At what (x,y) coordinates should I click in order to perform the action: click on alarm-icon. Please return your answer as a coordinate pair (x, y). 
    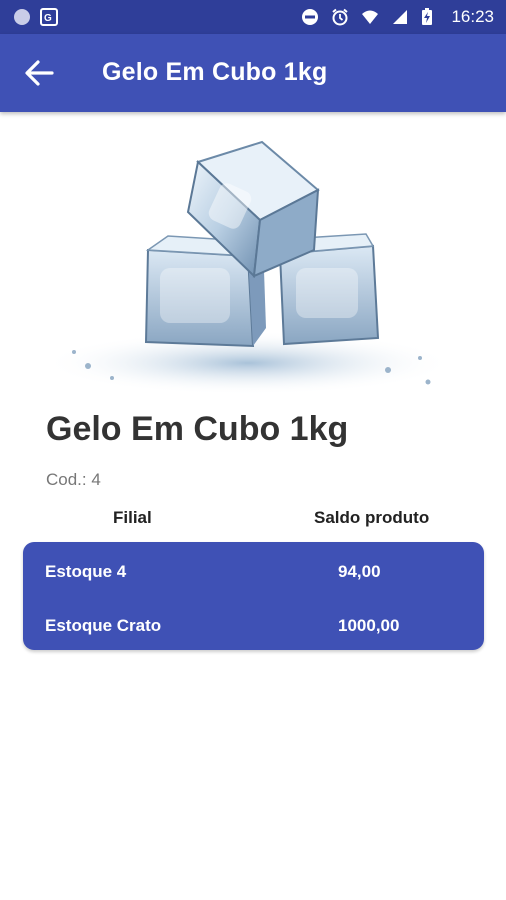
    Looking at the image, I should click on (340, 17).